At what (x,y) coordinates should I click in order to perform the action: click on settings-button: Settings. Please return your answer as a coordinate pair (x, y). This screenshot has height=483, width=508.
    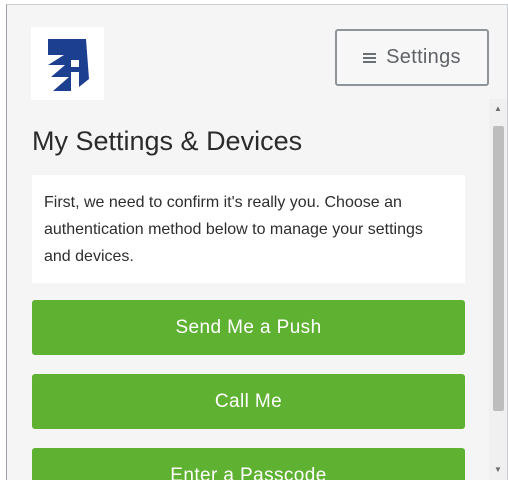
    Looking at the image, I should click on (412, 57).